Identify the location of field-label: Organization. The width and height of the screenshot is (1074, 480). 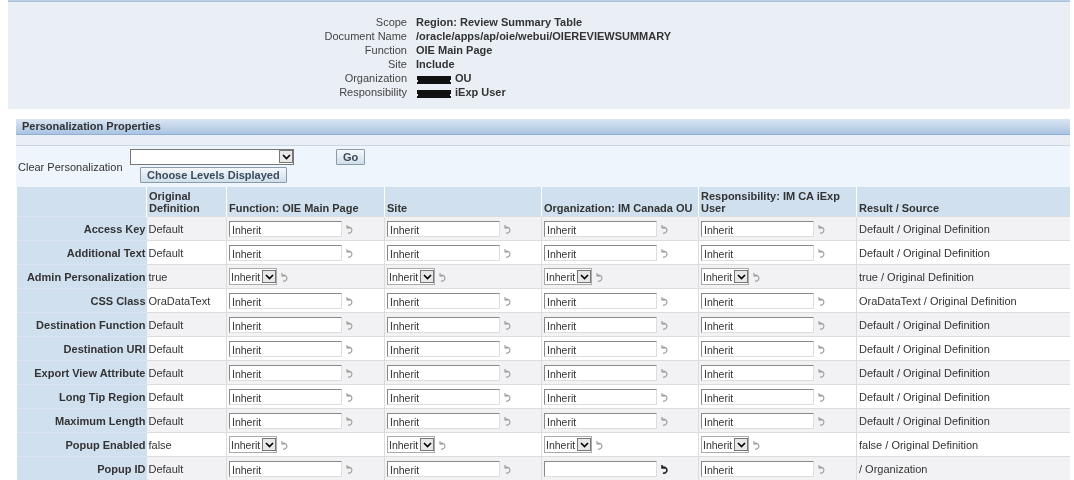
(375, 78).